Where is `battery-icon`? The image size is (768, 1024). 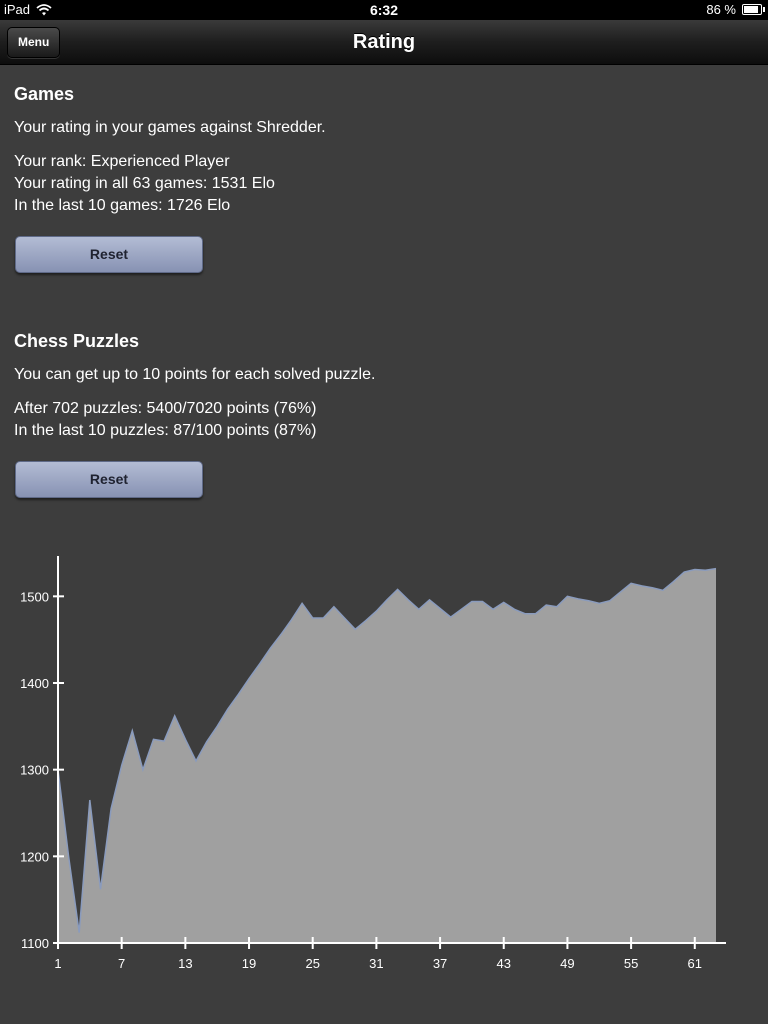
battery-icon is located at coordinates (753, 9).